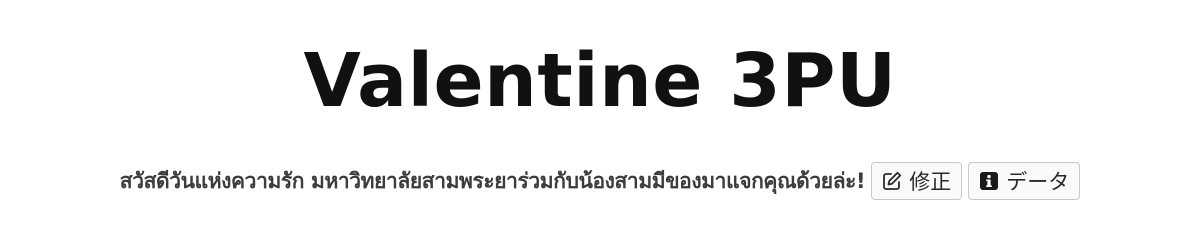  I want to click on data-button: データ, so click(1024, 181).